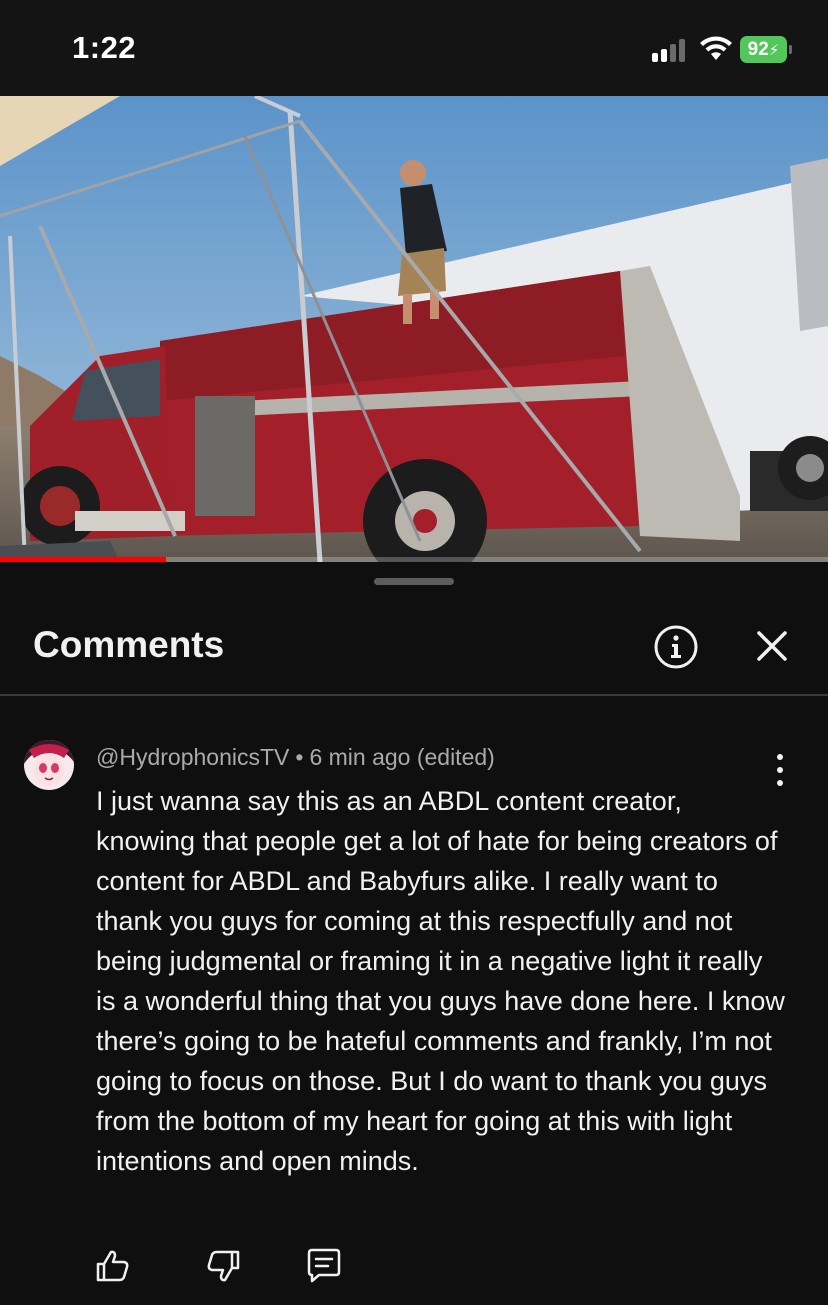 The height and width of the screenshot is (1305, 828). I want to click on comment-meta: @HydrophonicsTV • 6 min ago (edited), so click(295, 757).